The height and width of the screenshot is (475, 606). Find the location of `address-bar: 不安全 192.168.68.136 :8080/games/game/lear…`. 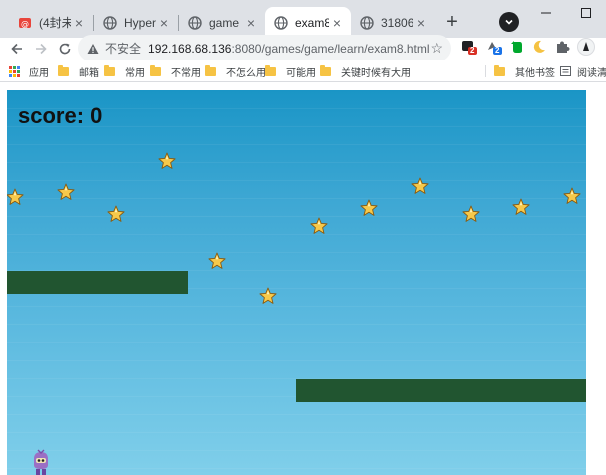

address-bar: 不安全 192.168.68.136 :8080/games/game/lear… is located at coordinates (264, 48).